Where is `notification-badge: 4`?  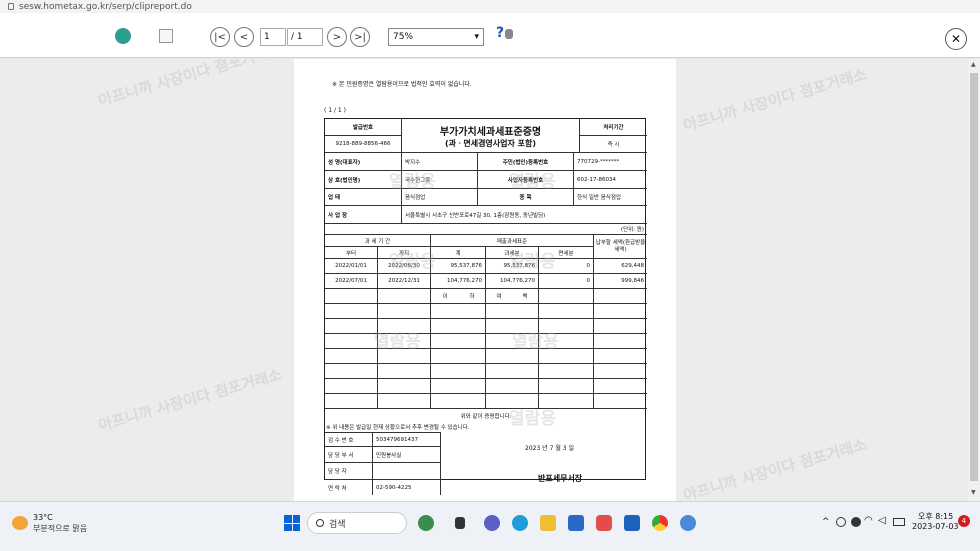
notification-badge: 4 is located at coordinates (964, 521).